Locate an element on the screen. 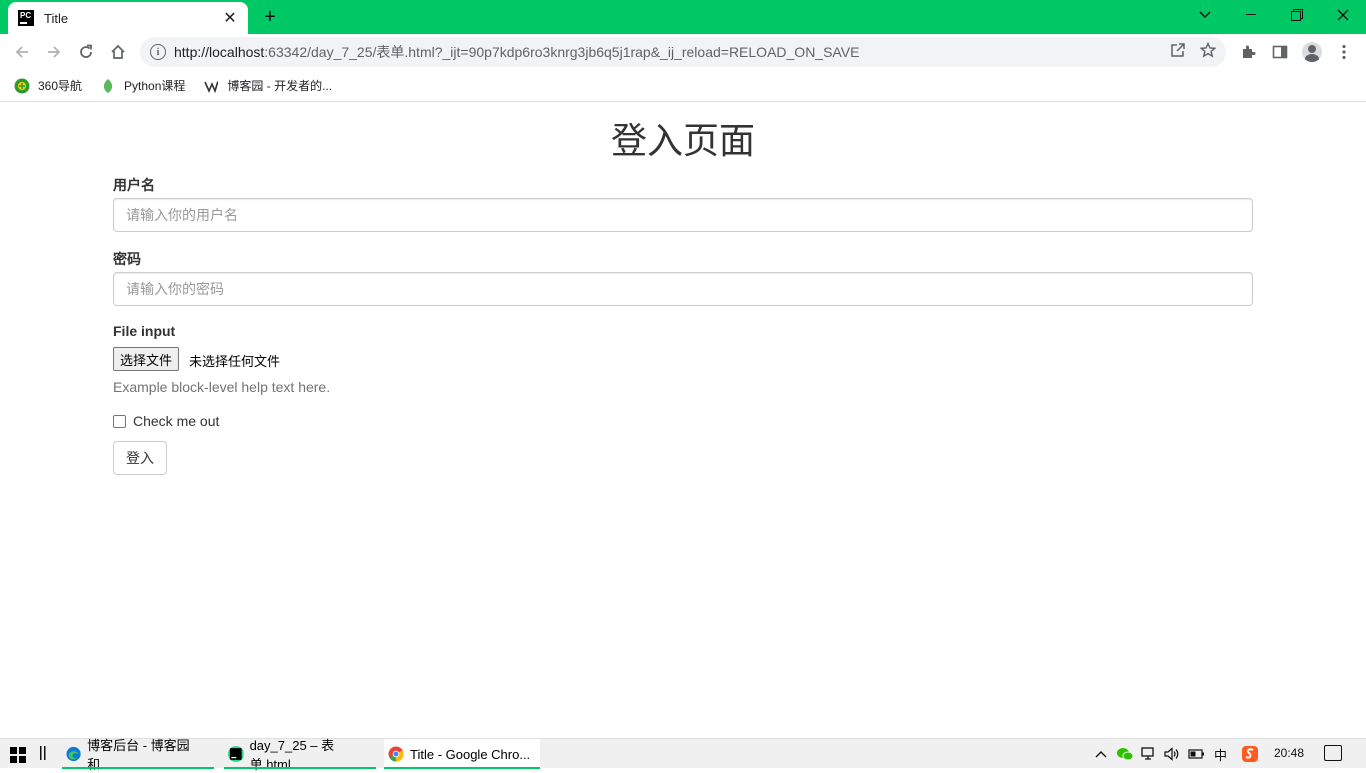 This screenshot has height=773, width=1366. help-text: Example block-level help text here. is located at coordinates (222, 387).